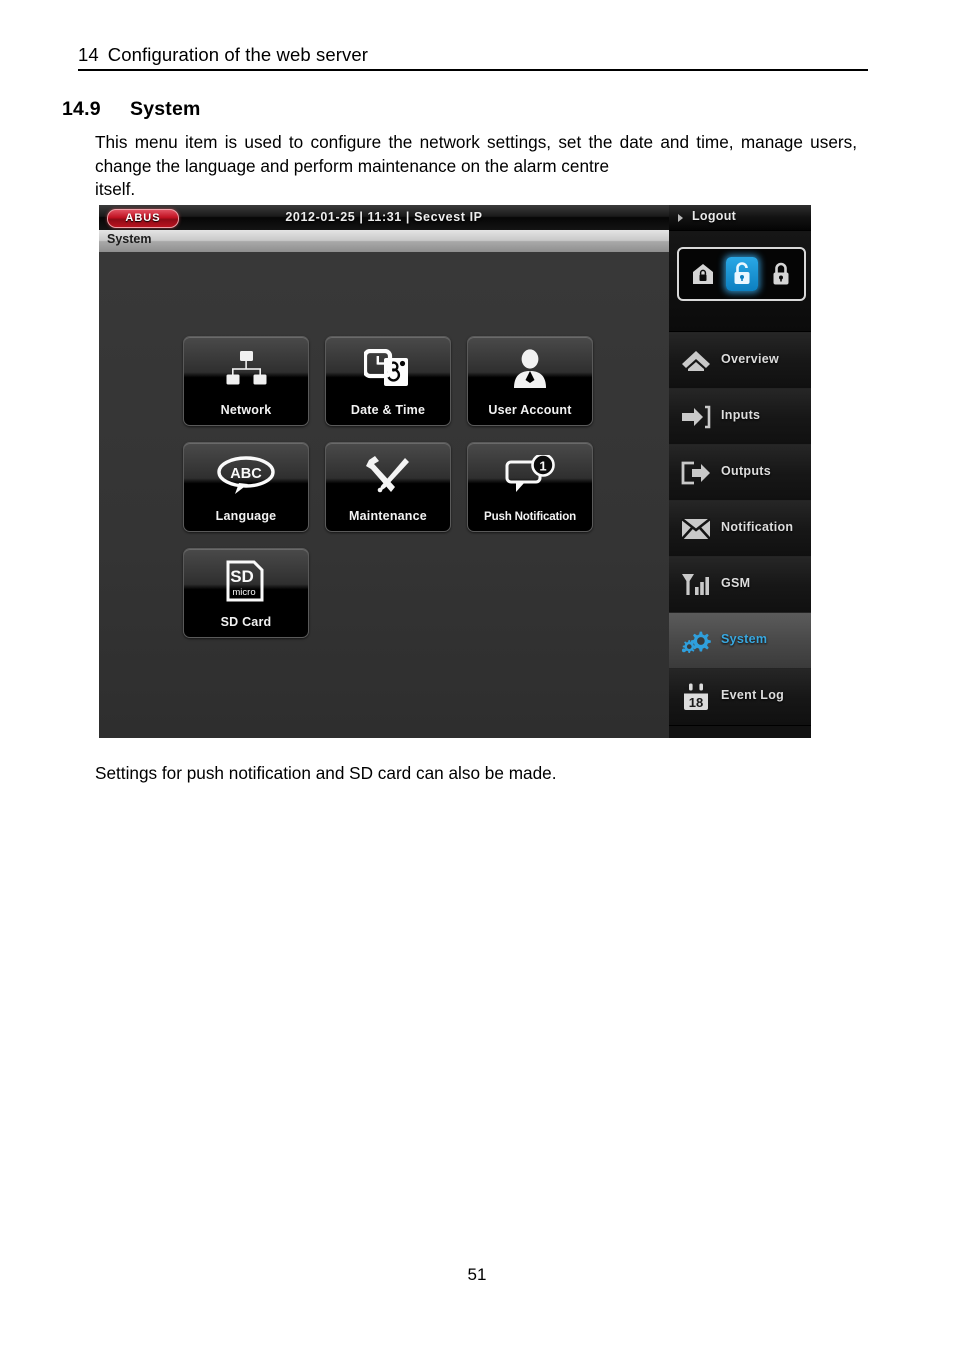 The width and height of the screenshot is (954, 1355). I want to click on sidebar-item-notification: Notification, so click(740, 529).